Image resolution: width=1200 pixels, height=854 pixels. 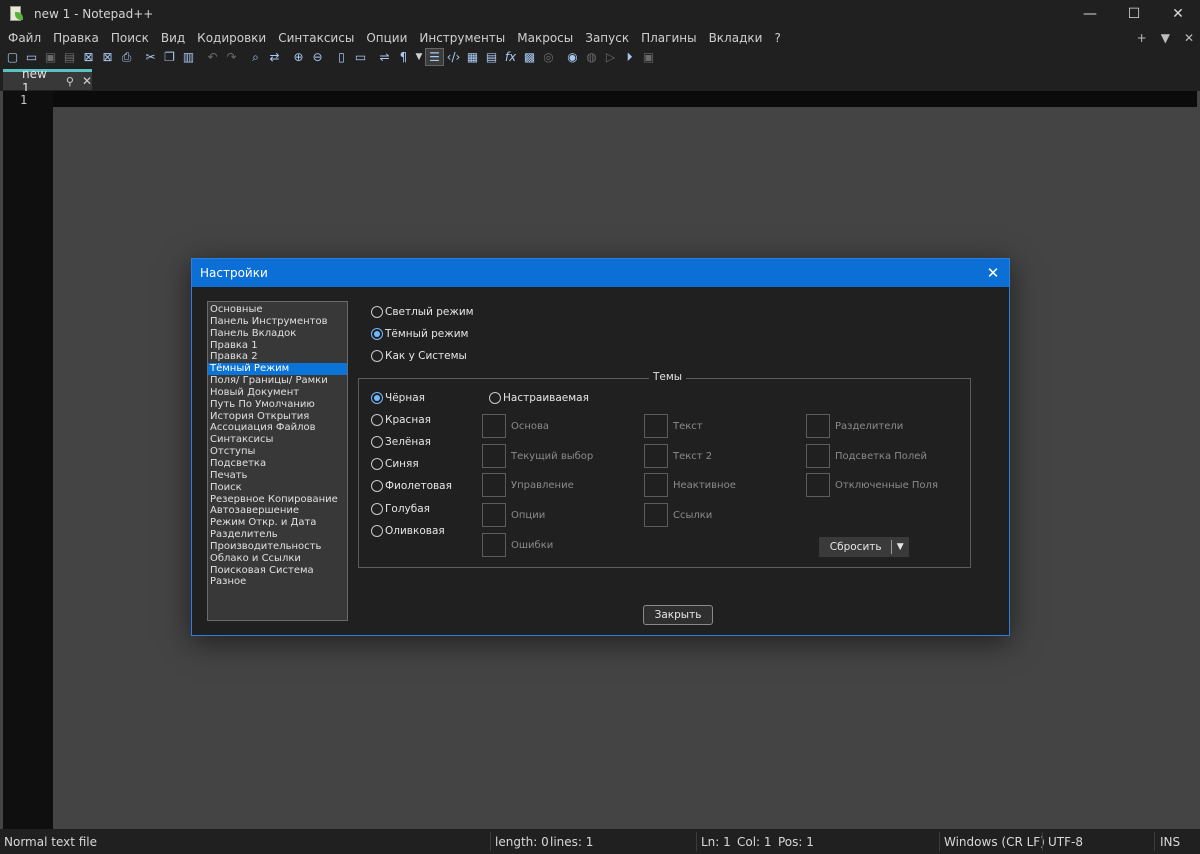 What do you see at coordinates (341, 57) in the screenshot?
I see `sync-vertical-icon: ▯` at bounding box center [341, 57].